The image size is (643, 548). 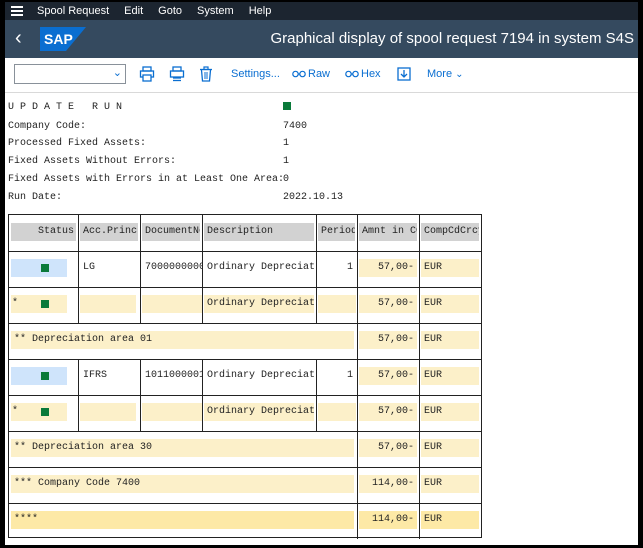 What do you see at coordinates (35, 197) in the screenshot?
I see `run-date-label: Run Date:` at bounding box center [35, 197].